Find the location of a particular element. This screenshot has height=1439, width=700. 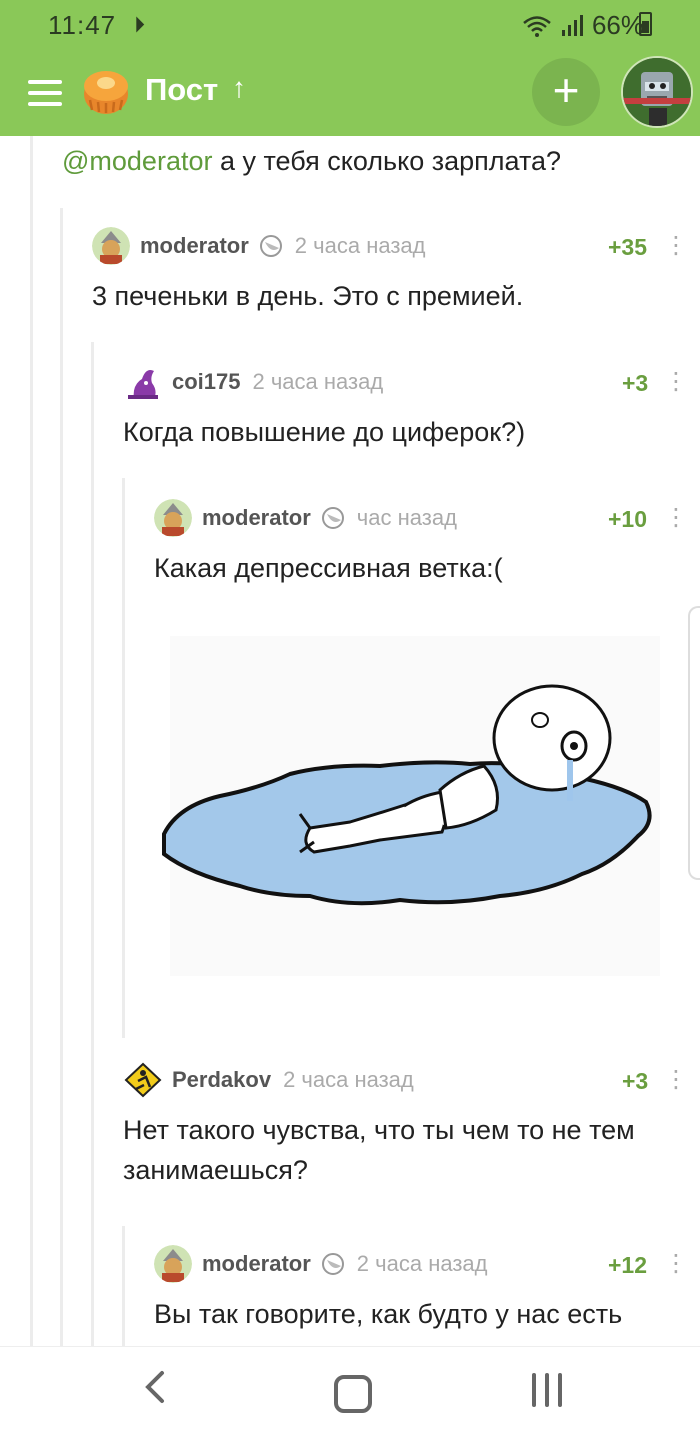

mention-link: @moderator is located at coordinates (137, 161).